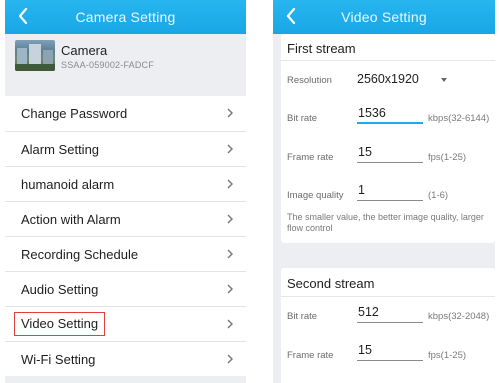 The width and height of the screenshot is (499, 383). I want to click on menu-item-video-setting: Video Setting, so click(125, 323).